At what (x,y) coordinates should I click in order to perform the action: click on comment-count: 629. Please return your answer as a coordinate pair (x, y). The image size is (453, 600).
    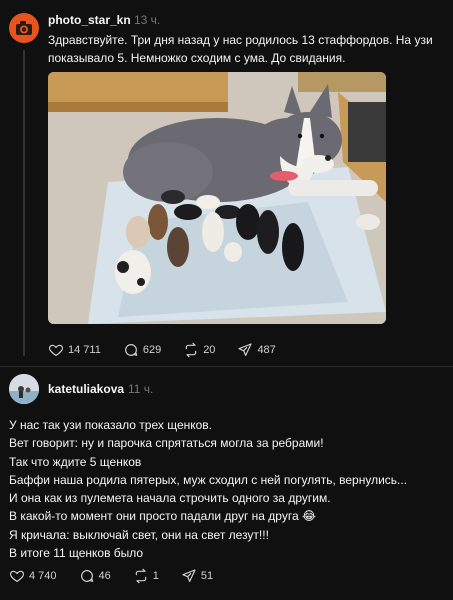
    Looking at the image, I should click on (152, 350).